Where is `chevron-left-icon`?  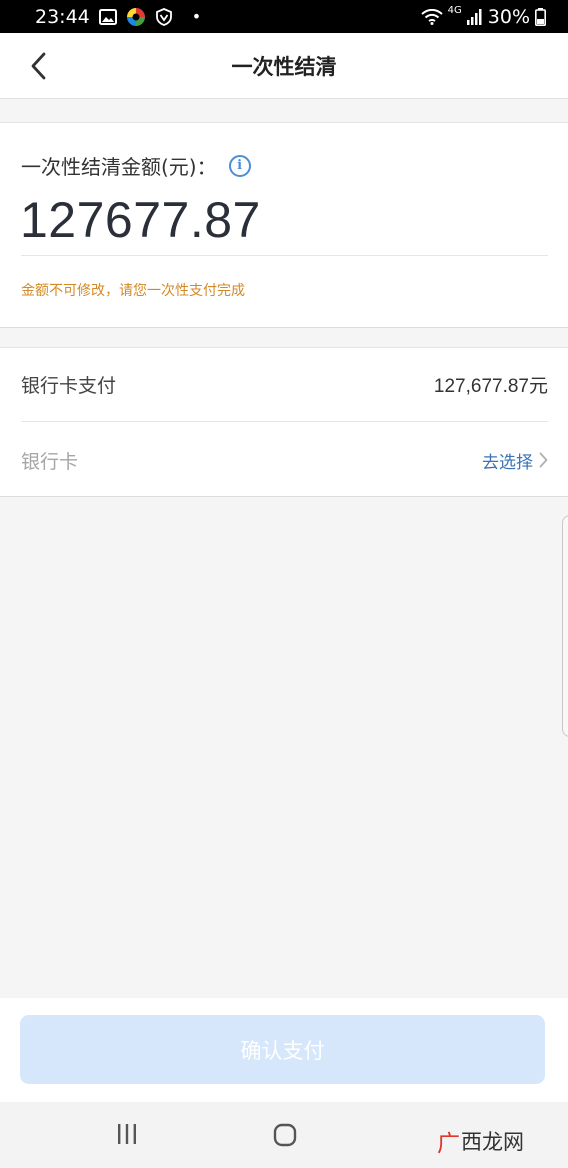 chevron-left-icon is located at coordinates (38, 66).